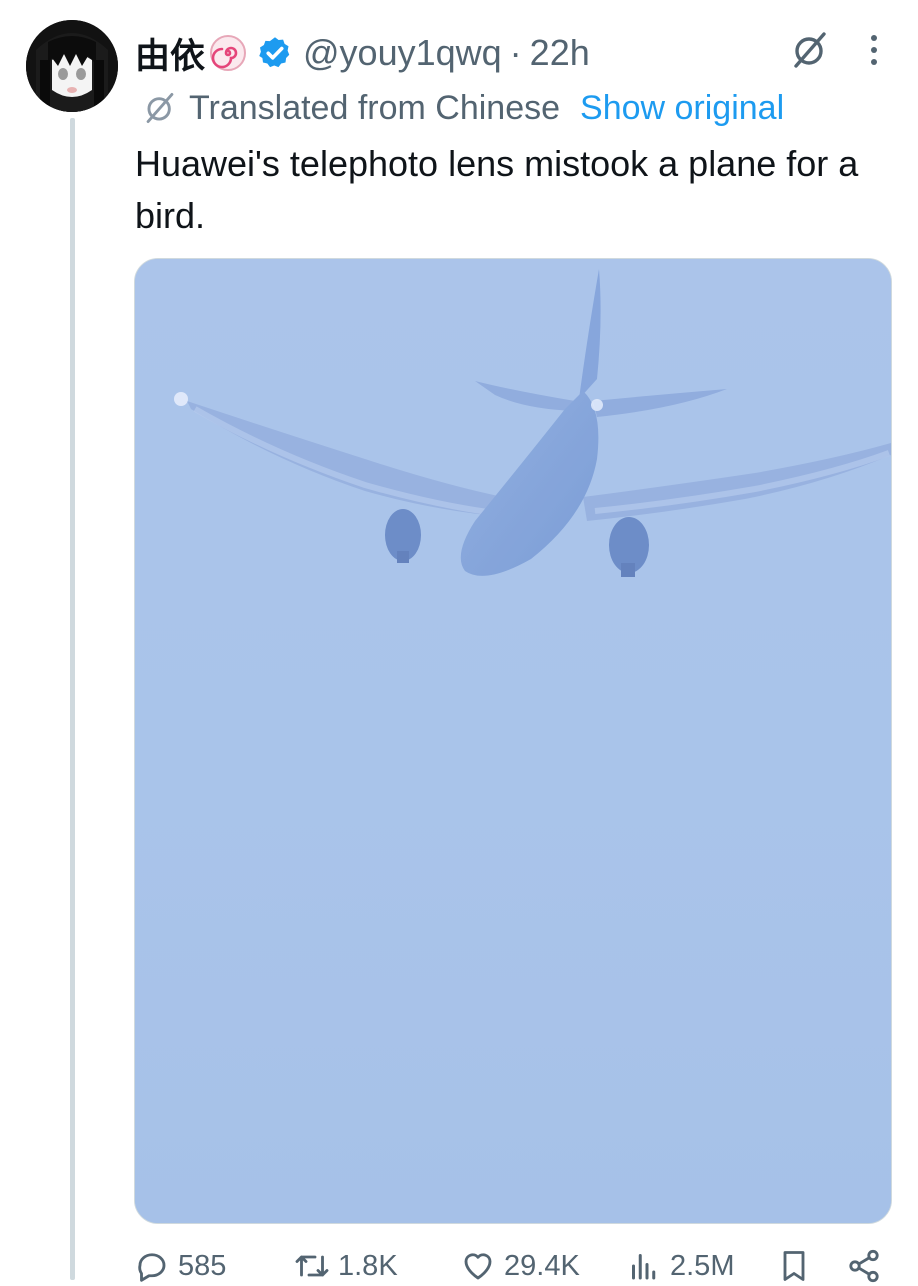 The height and width of the screenshot is (1286, 918). Describe the element at coordinates (874, 50) in the screenshot. I see `more-options-icon` at that location.